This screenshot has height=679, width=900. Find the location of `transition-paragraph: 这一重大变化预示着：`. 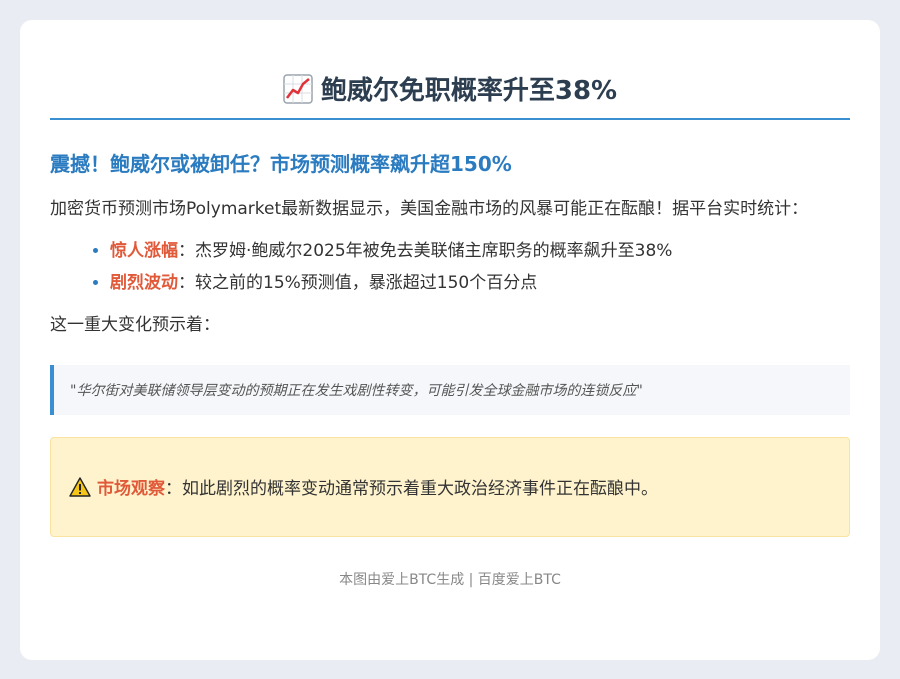

transition-paragraph: 这一重大变化预示着： is located at coordinates (135, 324).